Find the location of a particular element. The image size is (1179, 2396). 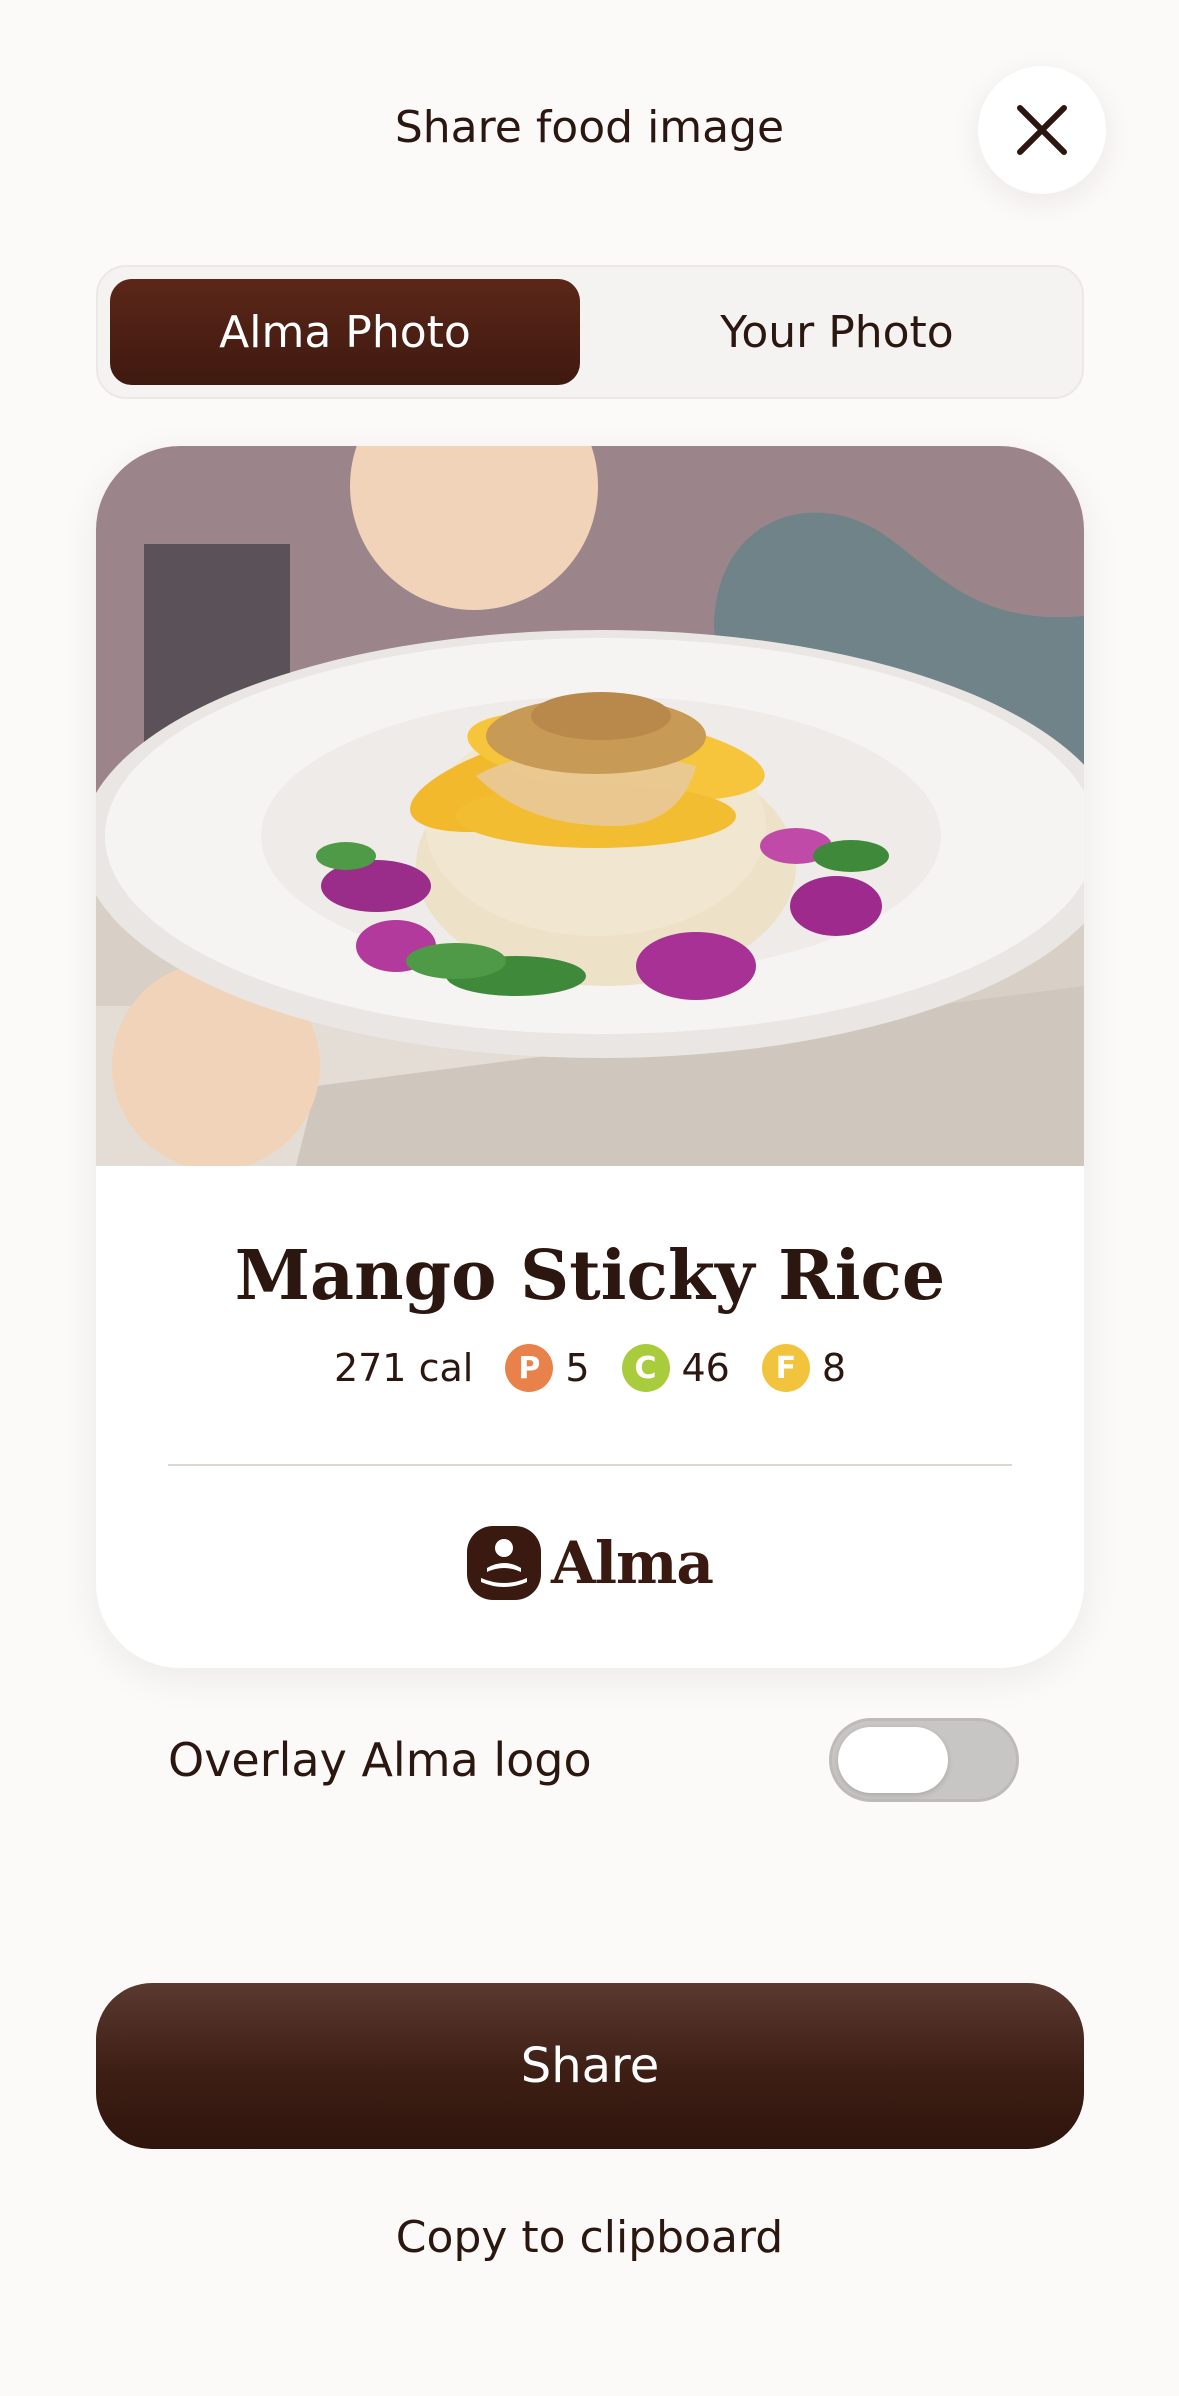

share-button: Share is located at coordinates (590, 2066).